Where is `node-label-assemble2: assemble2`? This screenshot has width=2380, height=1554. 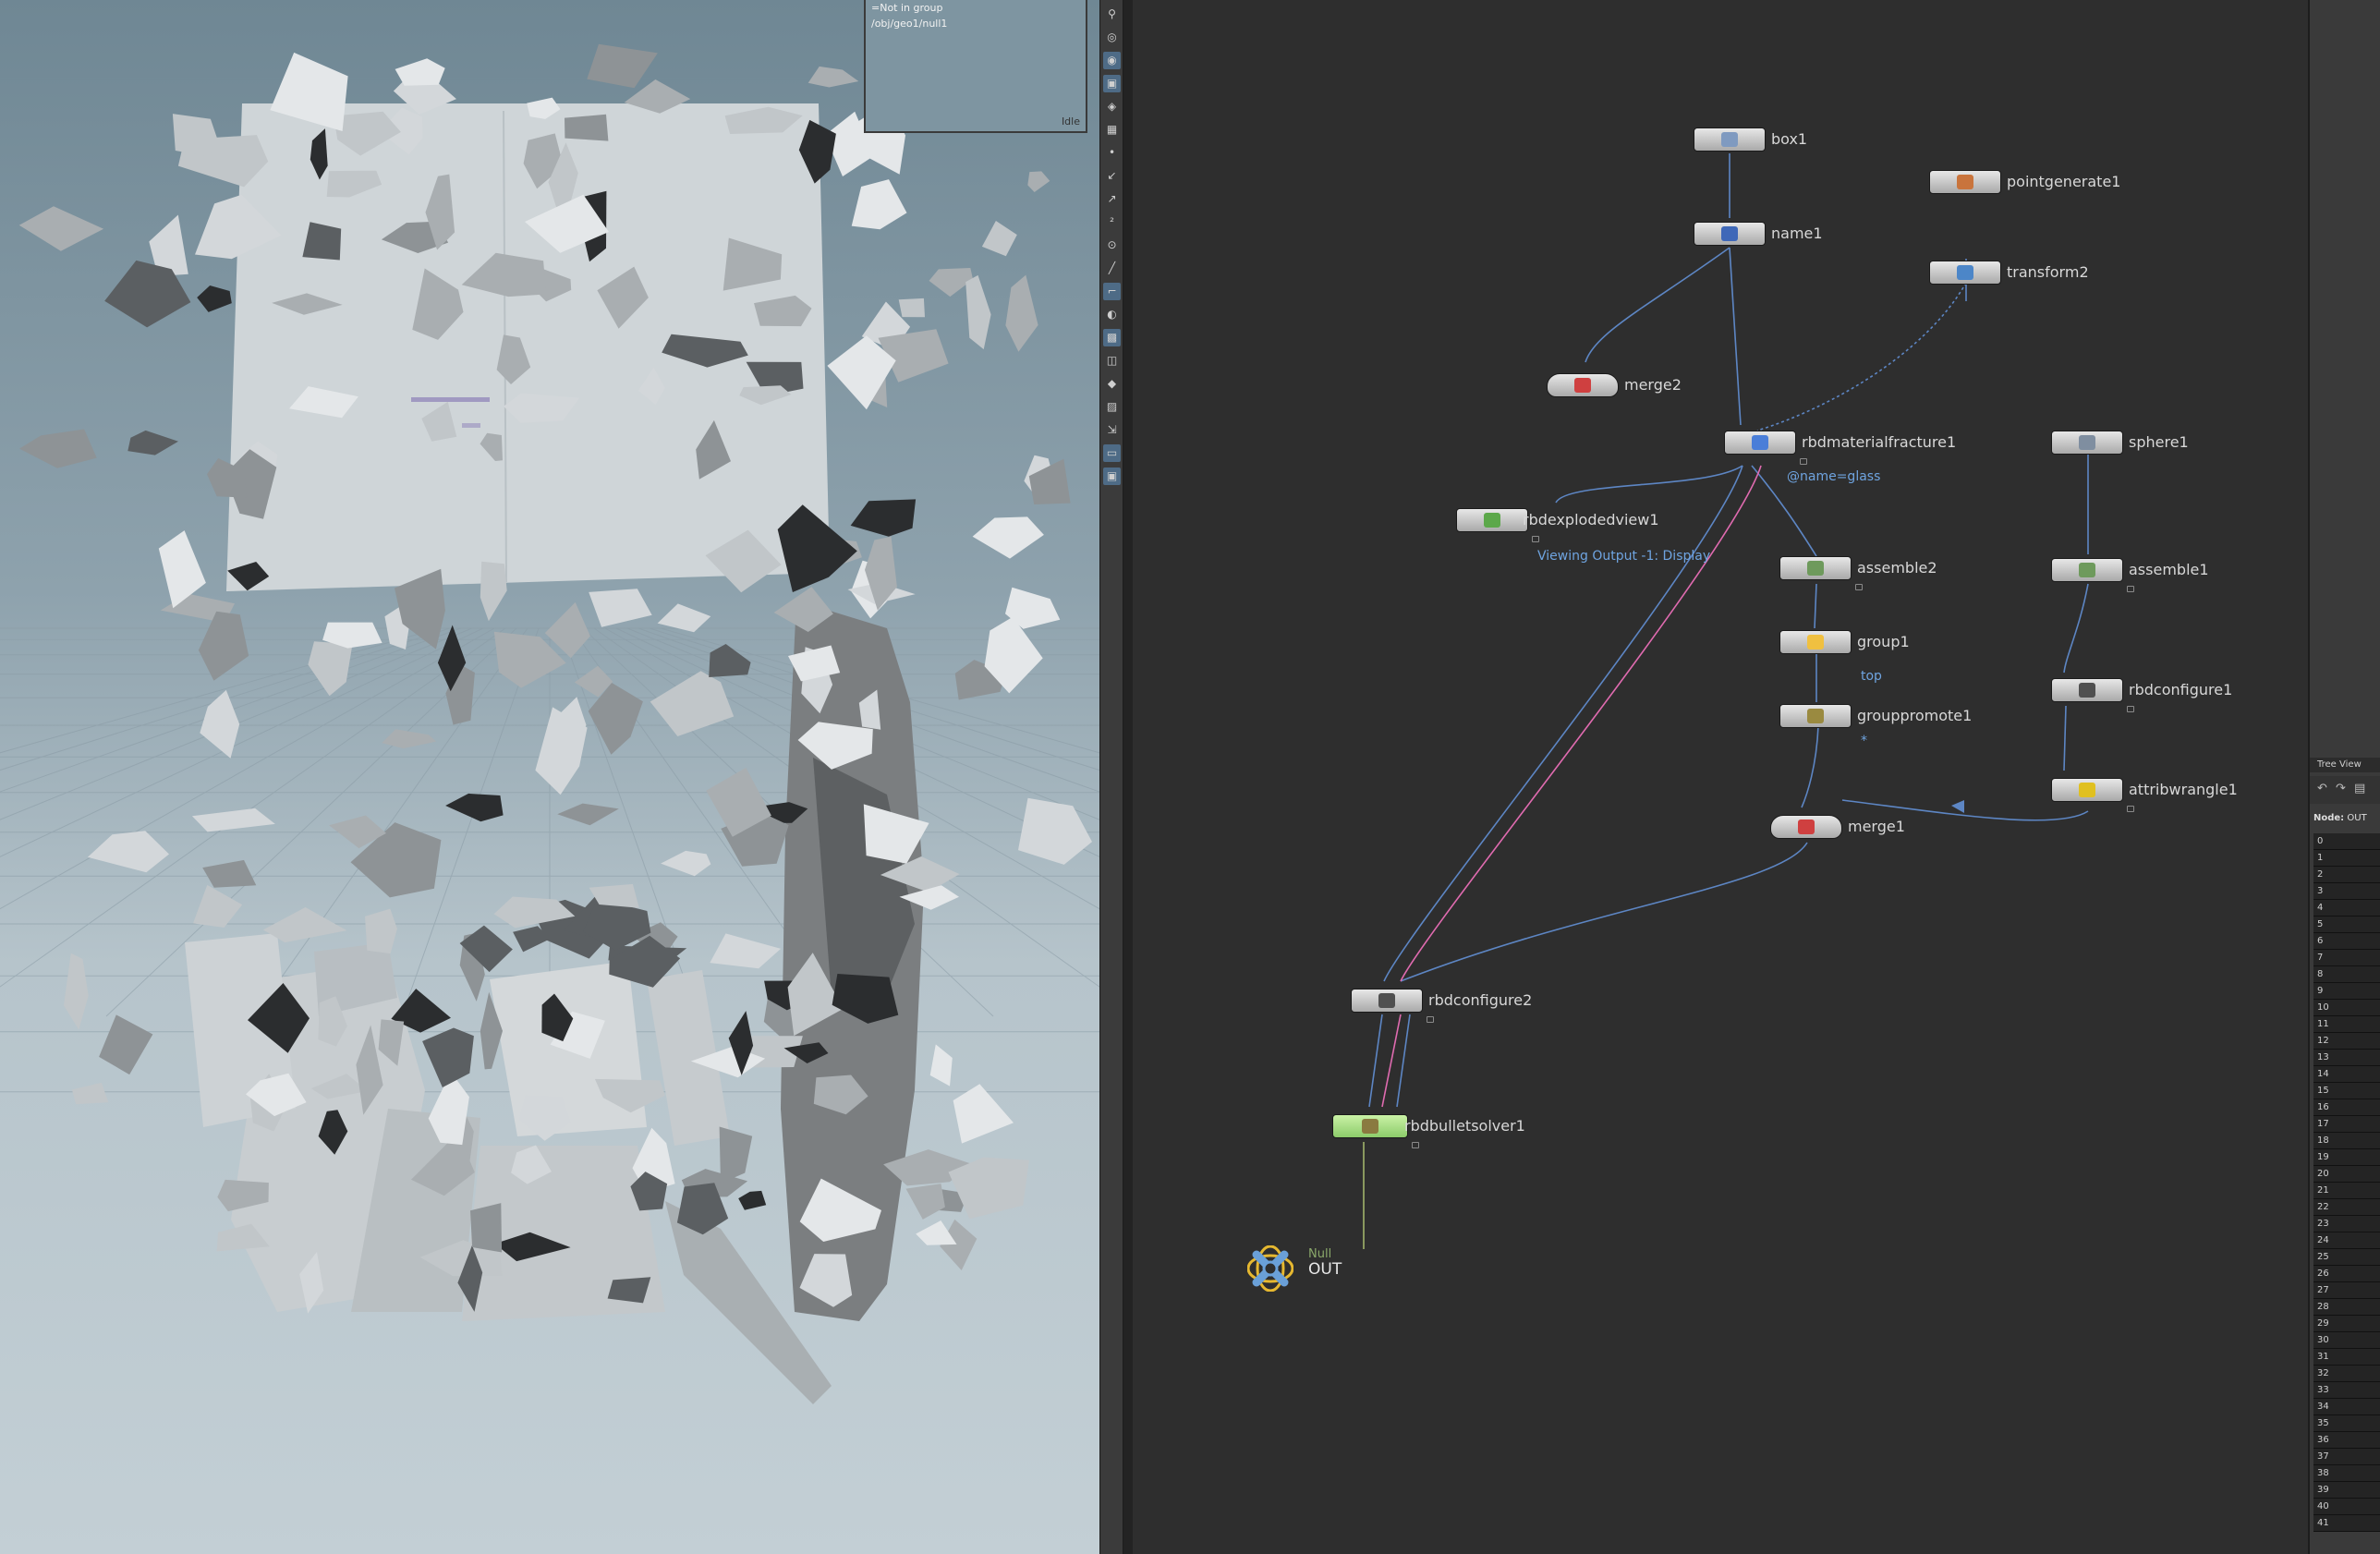 node-label-assemble2: assemble2 is located at coordinates (1897, 568).